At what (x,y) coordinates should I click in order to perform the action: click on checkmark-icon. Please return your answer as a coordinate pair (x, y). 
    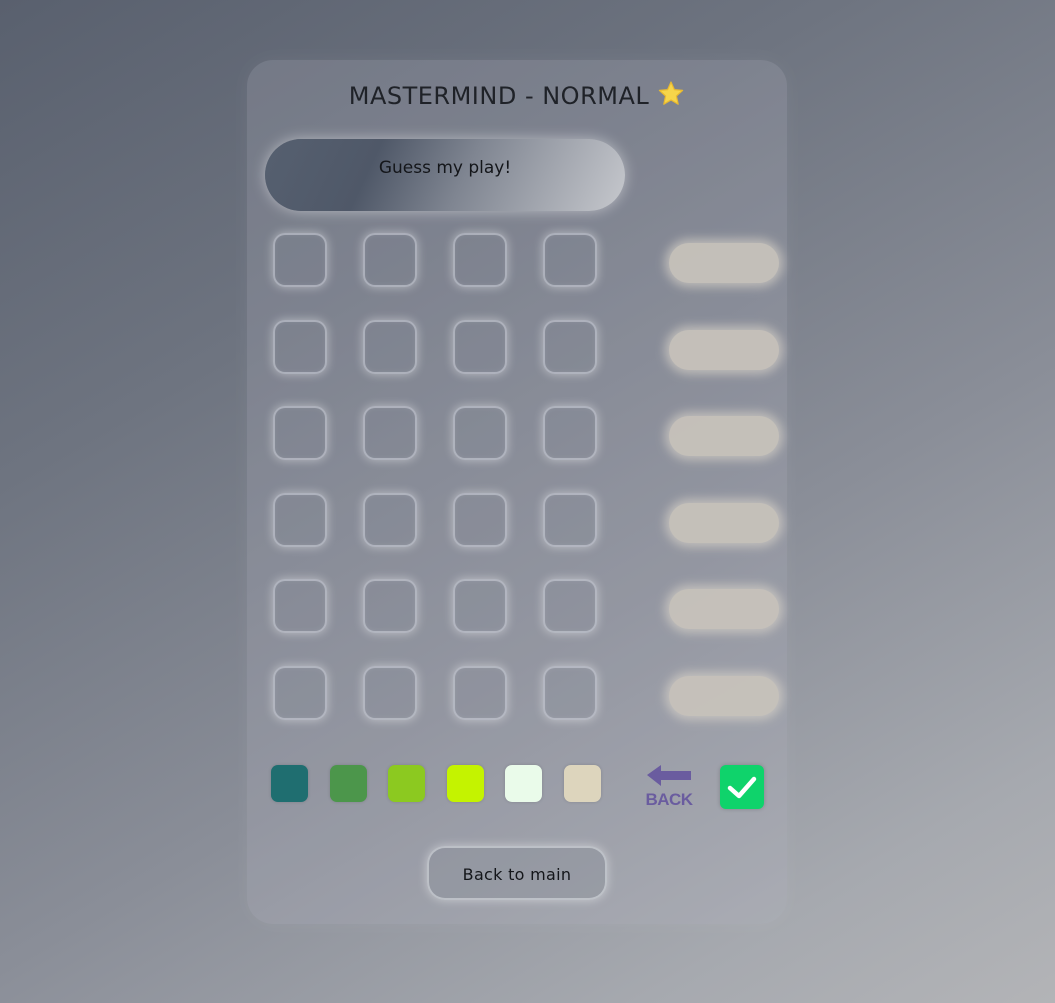
    Looking at the image, I should click on (742, 787).